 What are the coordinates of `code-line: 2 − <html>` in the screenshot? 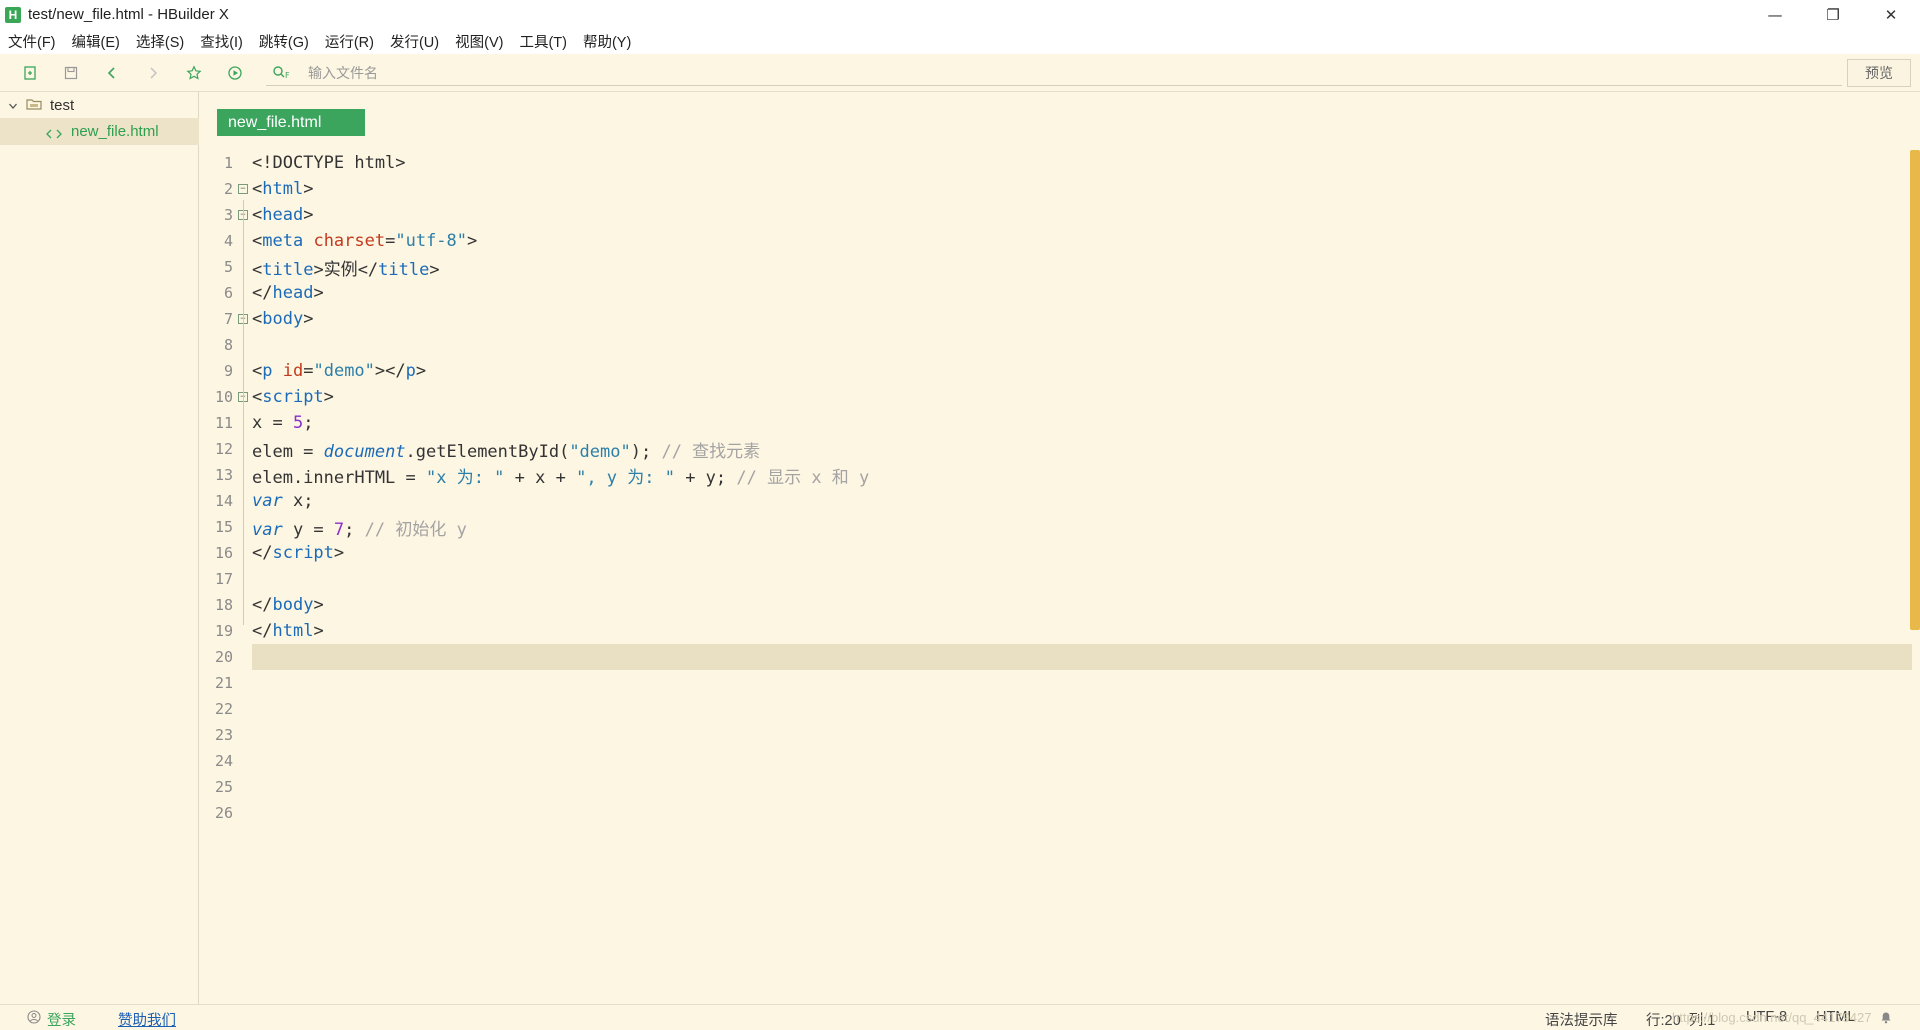 It's located at (1056, 189).